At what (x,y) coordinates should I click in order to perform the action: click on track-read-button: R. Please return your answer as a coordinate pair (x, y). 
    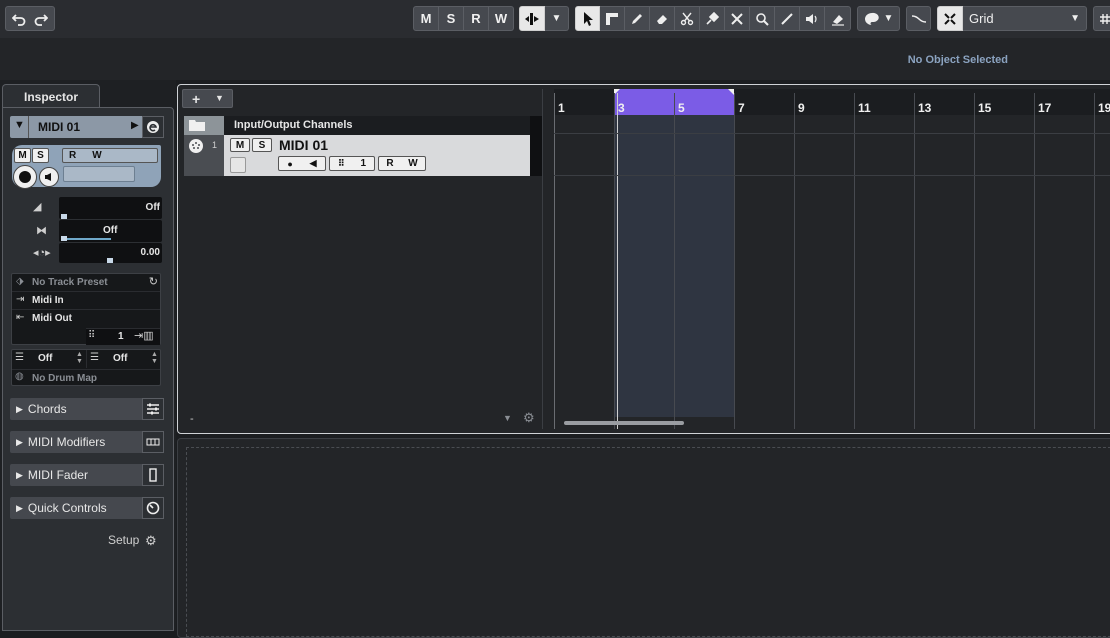
    Looking at the image, I should click on (389, 163).